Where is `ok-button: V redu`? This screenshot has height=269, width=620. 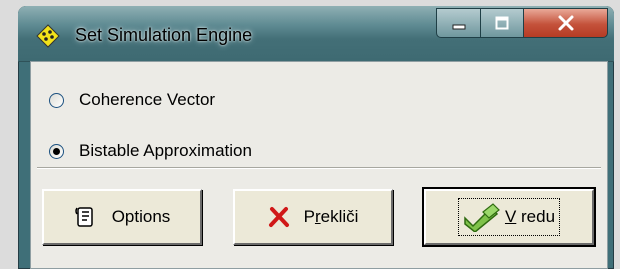 ok-button: V redu is located at coordinates (509, 217).